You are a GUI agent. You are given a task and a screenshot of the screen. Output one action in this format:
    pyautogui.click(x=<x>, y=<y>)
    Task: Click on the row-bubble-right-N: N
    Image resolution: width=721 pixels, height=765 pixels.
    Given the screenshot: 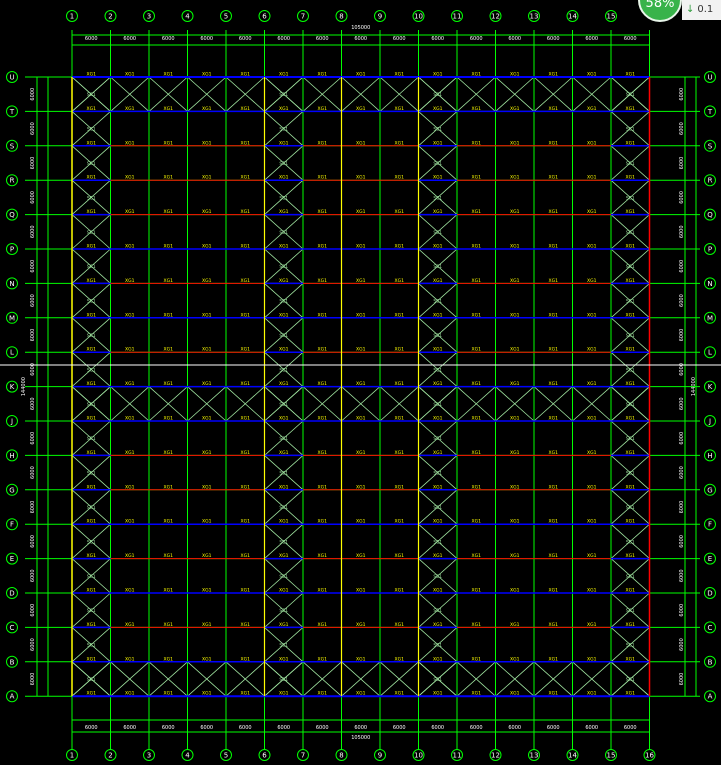 What is the action you would take?
    pyautogui.click(x=709, y=284)
    